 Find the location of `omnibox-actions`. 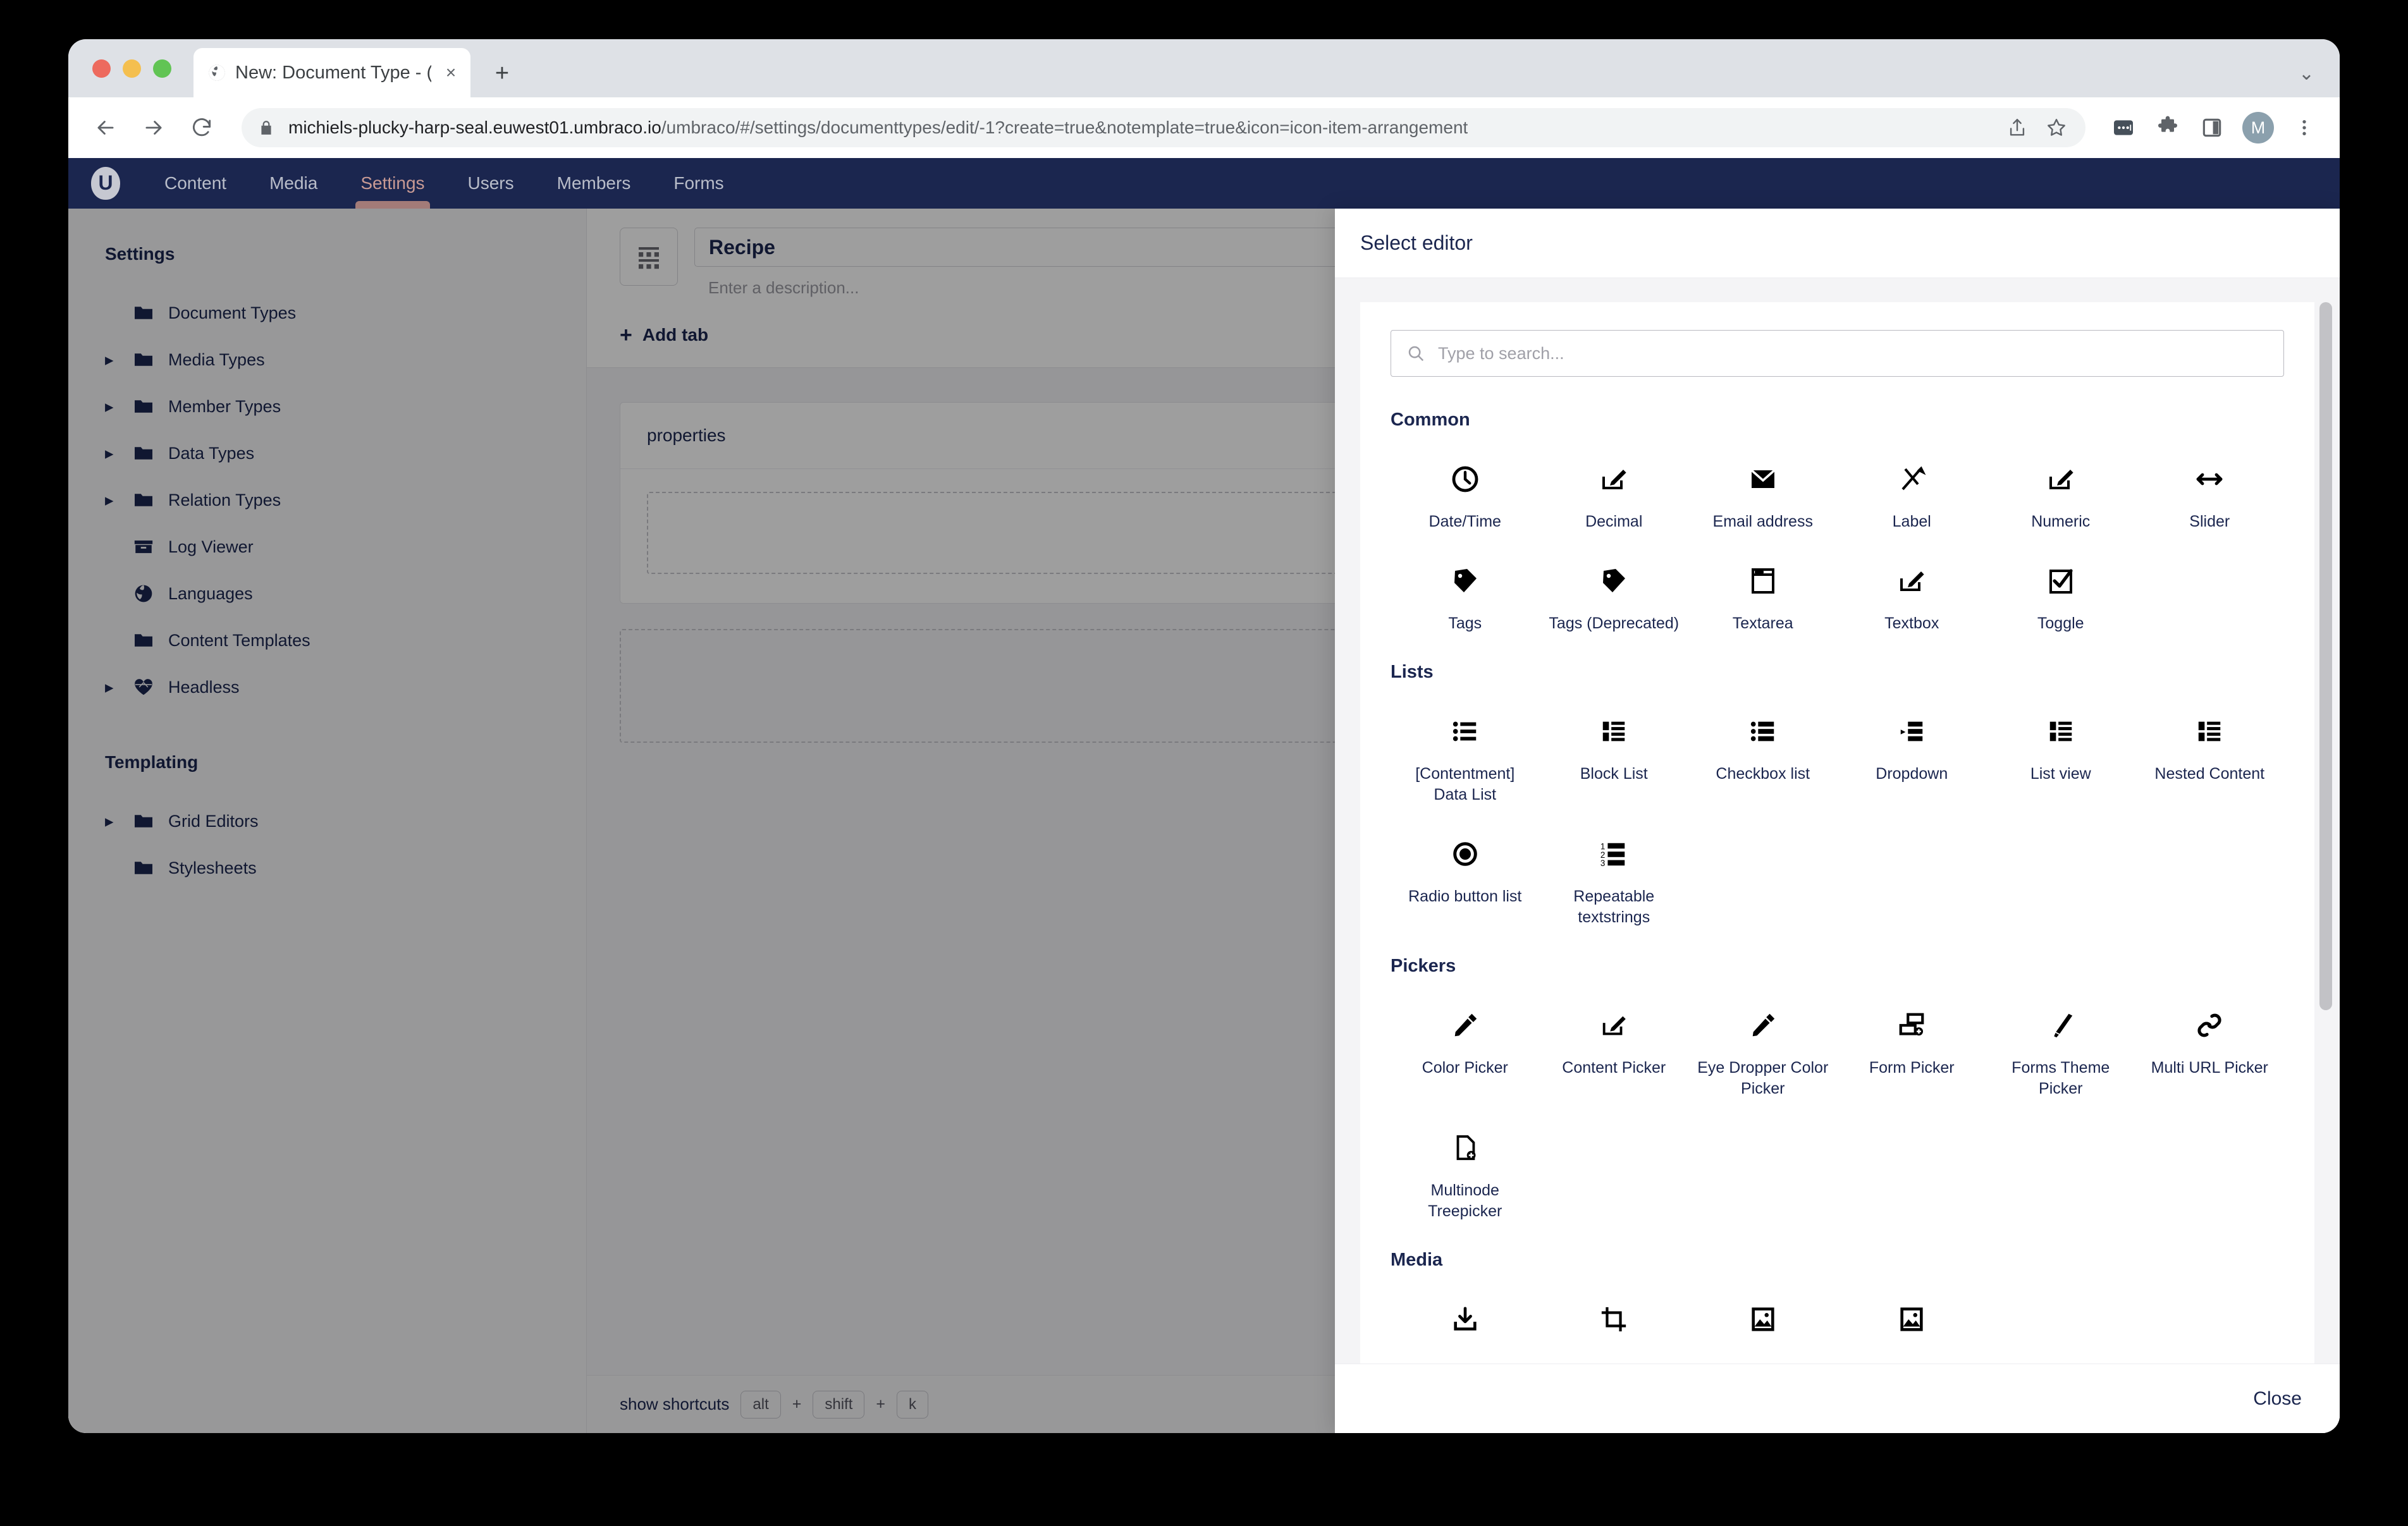

omnibox-actions is located at coordinates (2036, 128).